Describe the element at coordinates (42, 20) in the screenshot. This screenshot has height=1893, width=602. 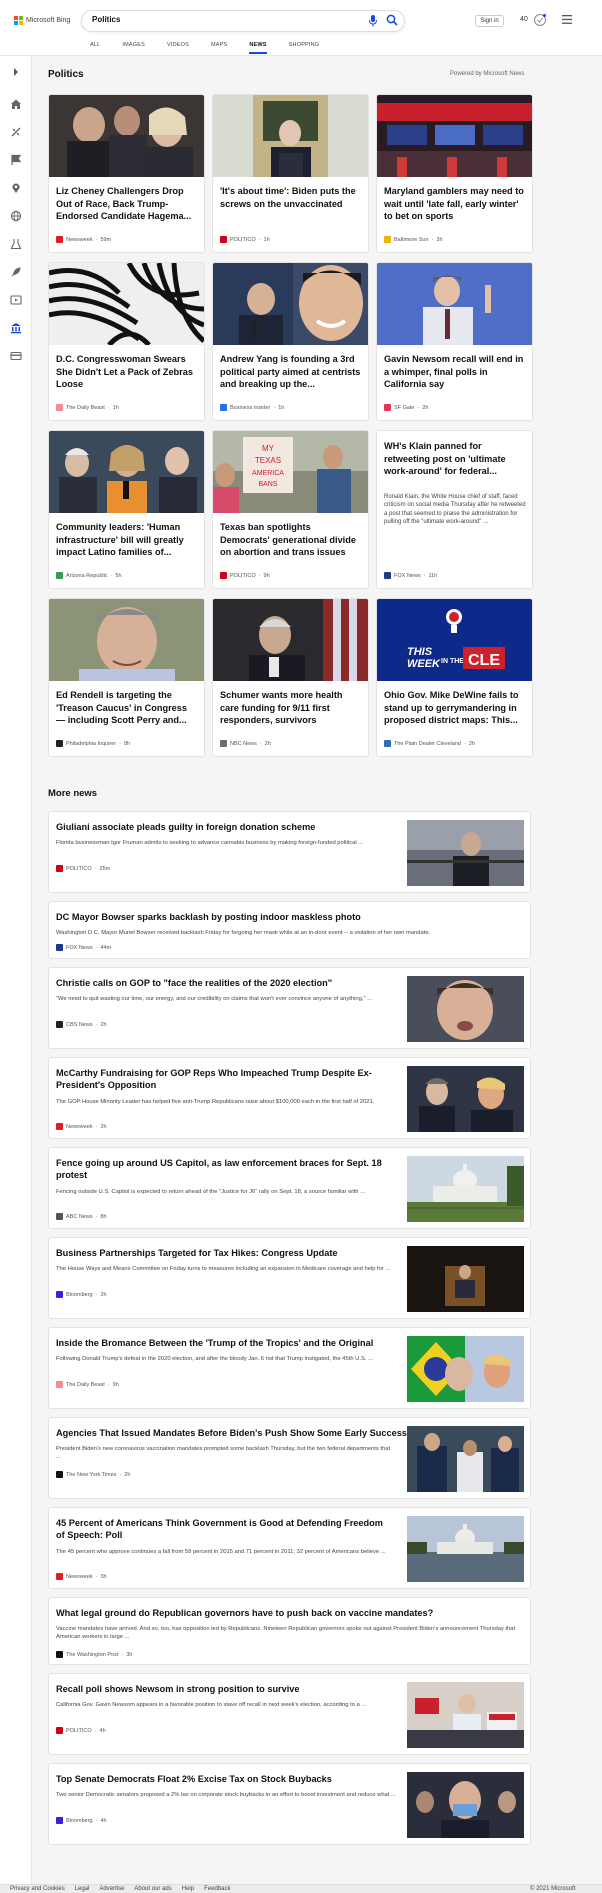
I see `bing-logo: Microsoft Bing` at that location.